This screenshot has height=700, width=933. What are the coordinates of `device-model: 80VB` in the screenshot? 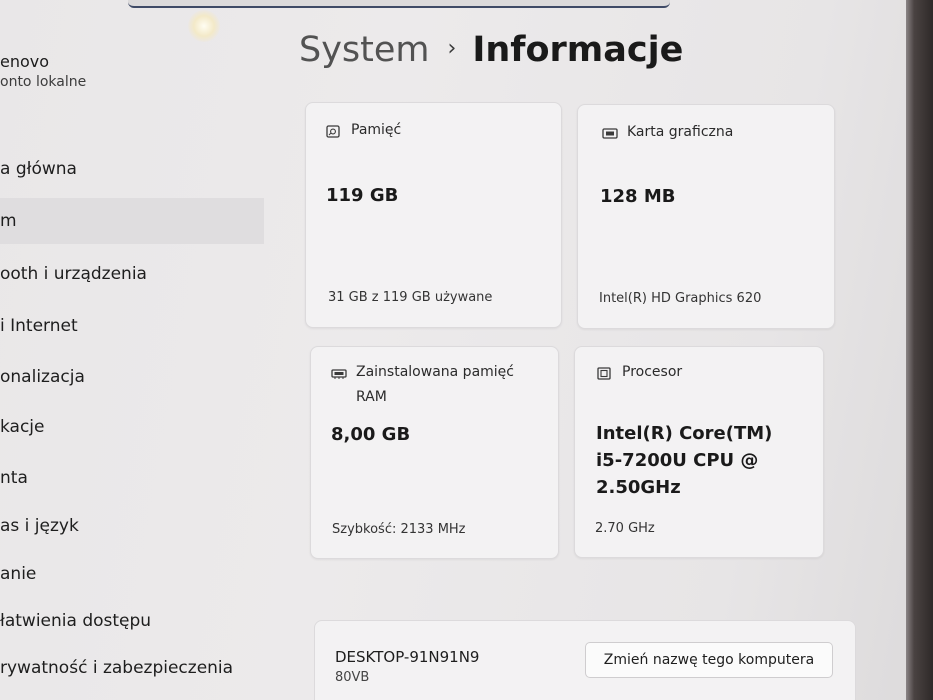 It's located at (352, 677).